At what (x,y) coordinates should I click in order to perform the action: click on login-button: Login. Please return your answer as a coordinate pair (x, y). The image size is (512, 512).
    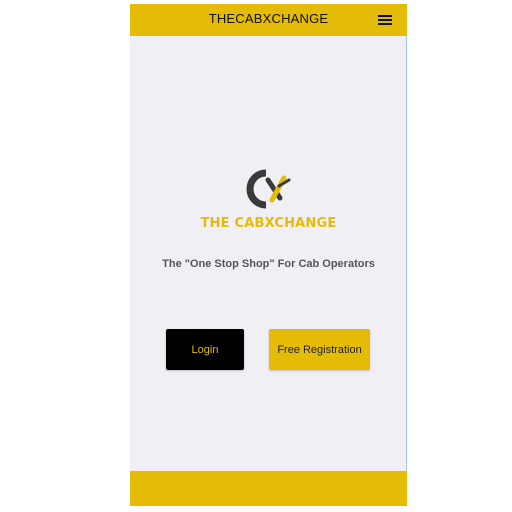
    Looking at the image, I should click on (205, 349).